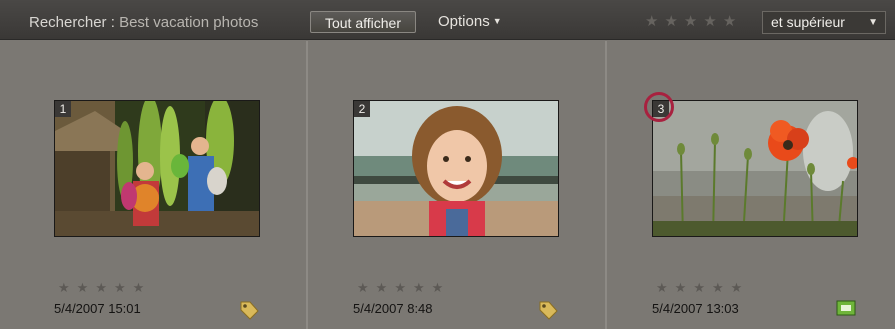 The image size is (895, 329). Describe the element at coordinates (63, 109) in the screenshot. I see `photo-number: 1` at that location.